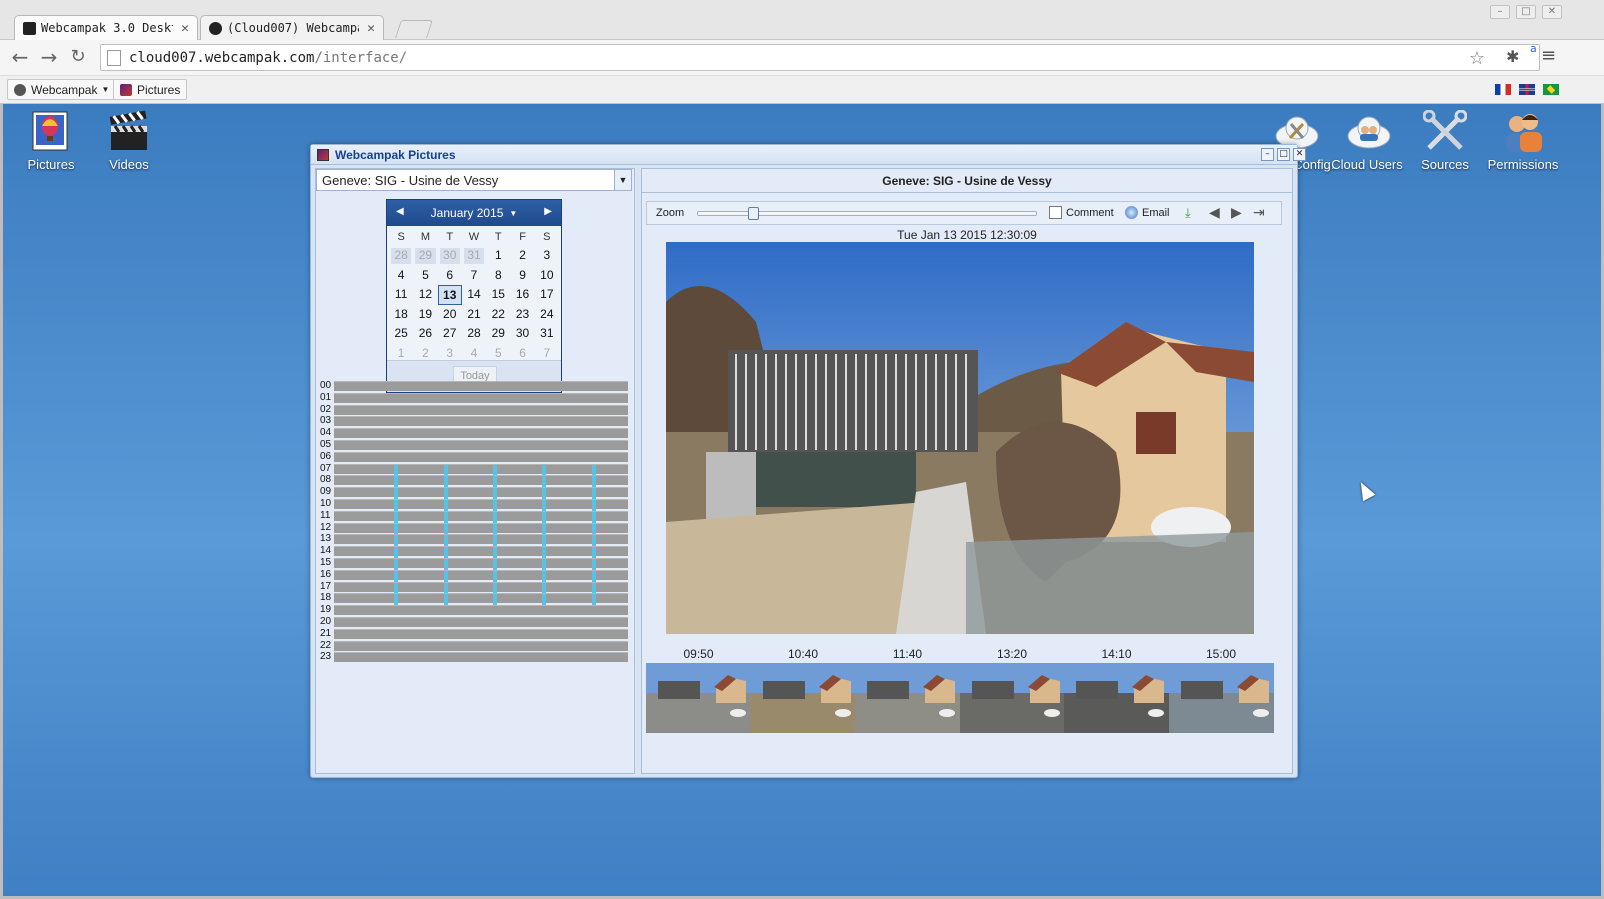  What do you see at coordinates (522, 315) in the screenshot?
I see `calendar-day: 23` at bounding box center [522, 315].